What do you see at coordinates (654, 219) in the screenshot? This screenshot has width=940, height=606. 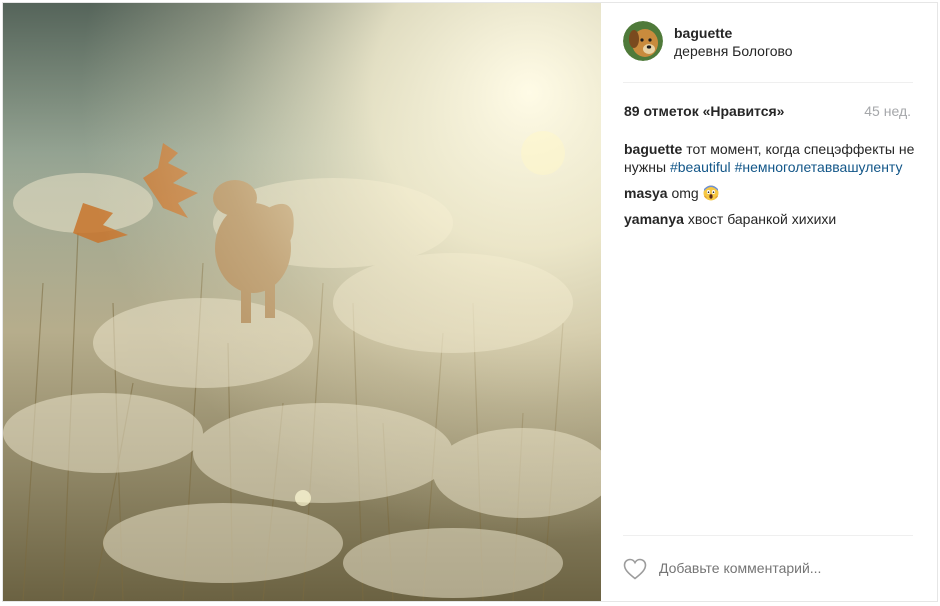 I see `comment-author: yamanya` at bounding box center [654, 219].